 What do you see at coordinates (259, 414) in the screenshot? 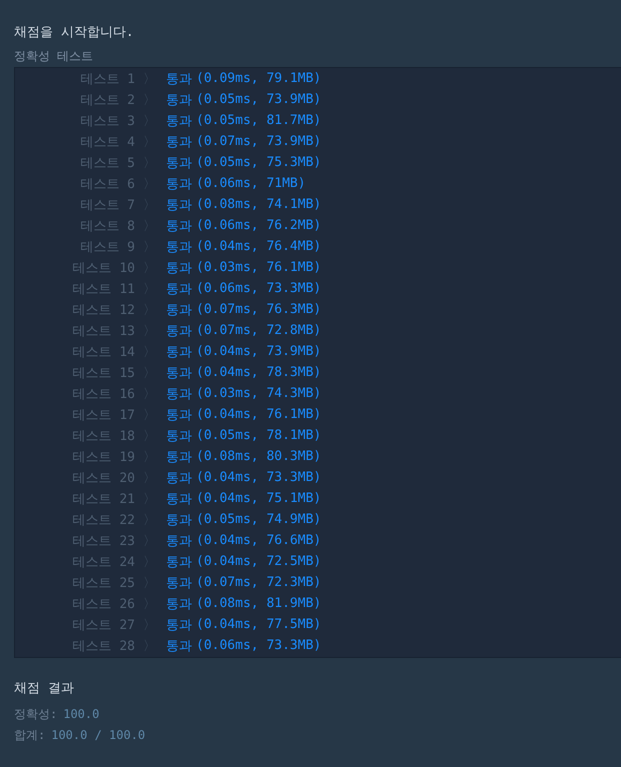
I see `test-detail: (0.04ms, 76.1MB)` at bounding box center [259, 414].